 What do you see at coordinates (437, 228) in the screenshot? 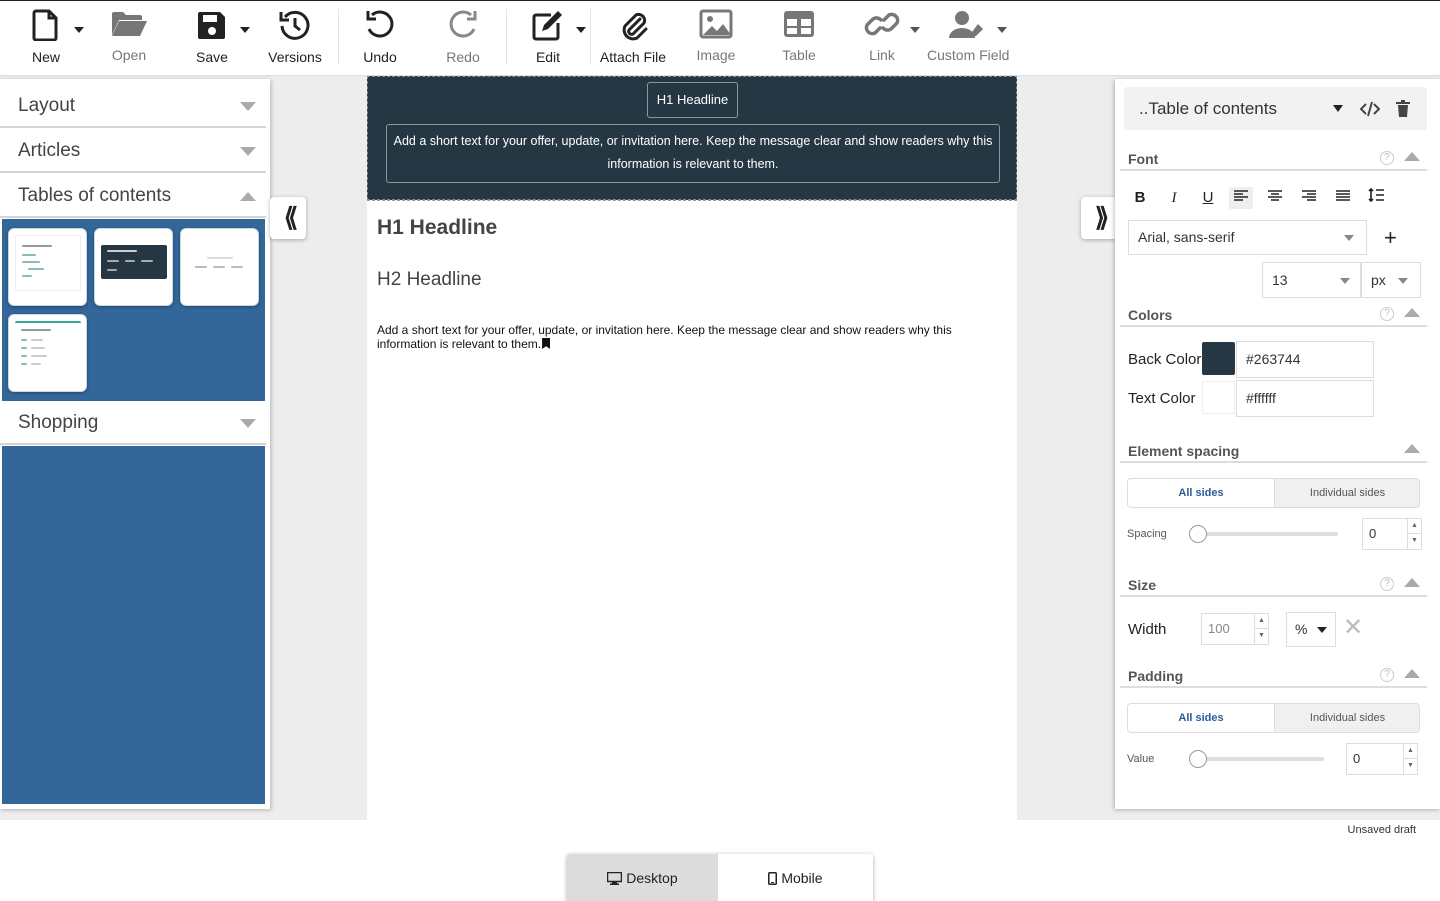
I see `h1-headline: H1 Headline` at bounding box center [437, 228].